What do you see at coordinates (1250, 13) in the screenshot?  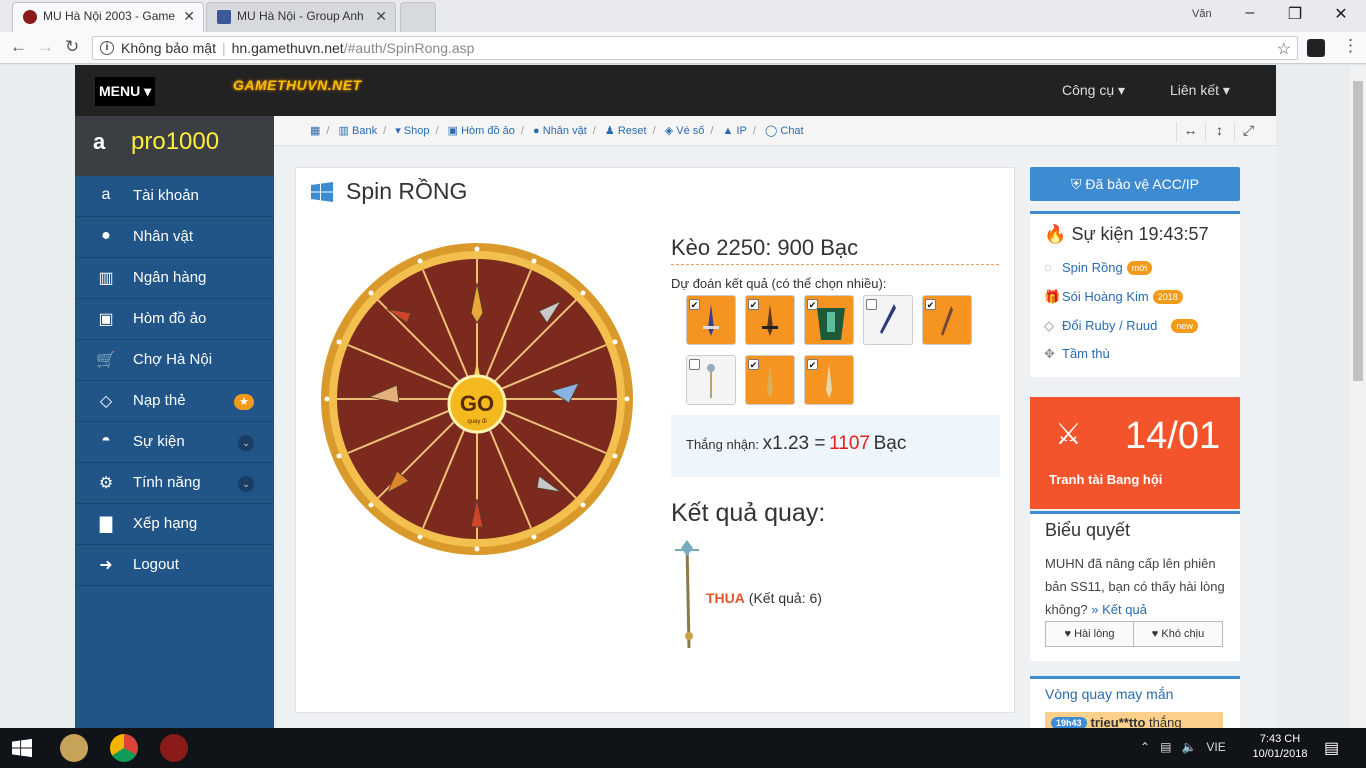 I see `minimize-icon: –` at bounding box center [1250, 13].